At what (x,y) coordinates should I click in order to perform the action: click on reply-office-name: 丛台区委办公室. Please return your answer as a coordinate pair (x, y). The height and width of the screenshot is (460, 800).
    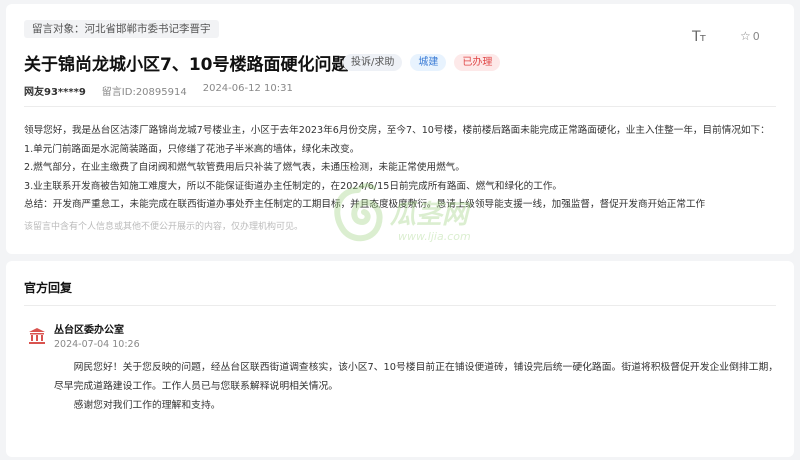
    Looking at the image, I should click on (89, 330).